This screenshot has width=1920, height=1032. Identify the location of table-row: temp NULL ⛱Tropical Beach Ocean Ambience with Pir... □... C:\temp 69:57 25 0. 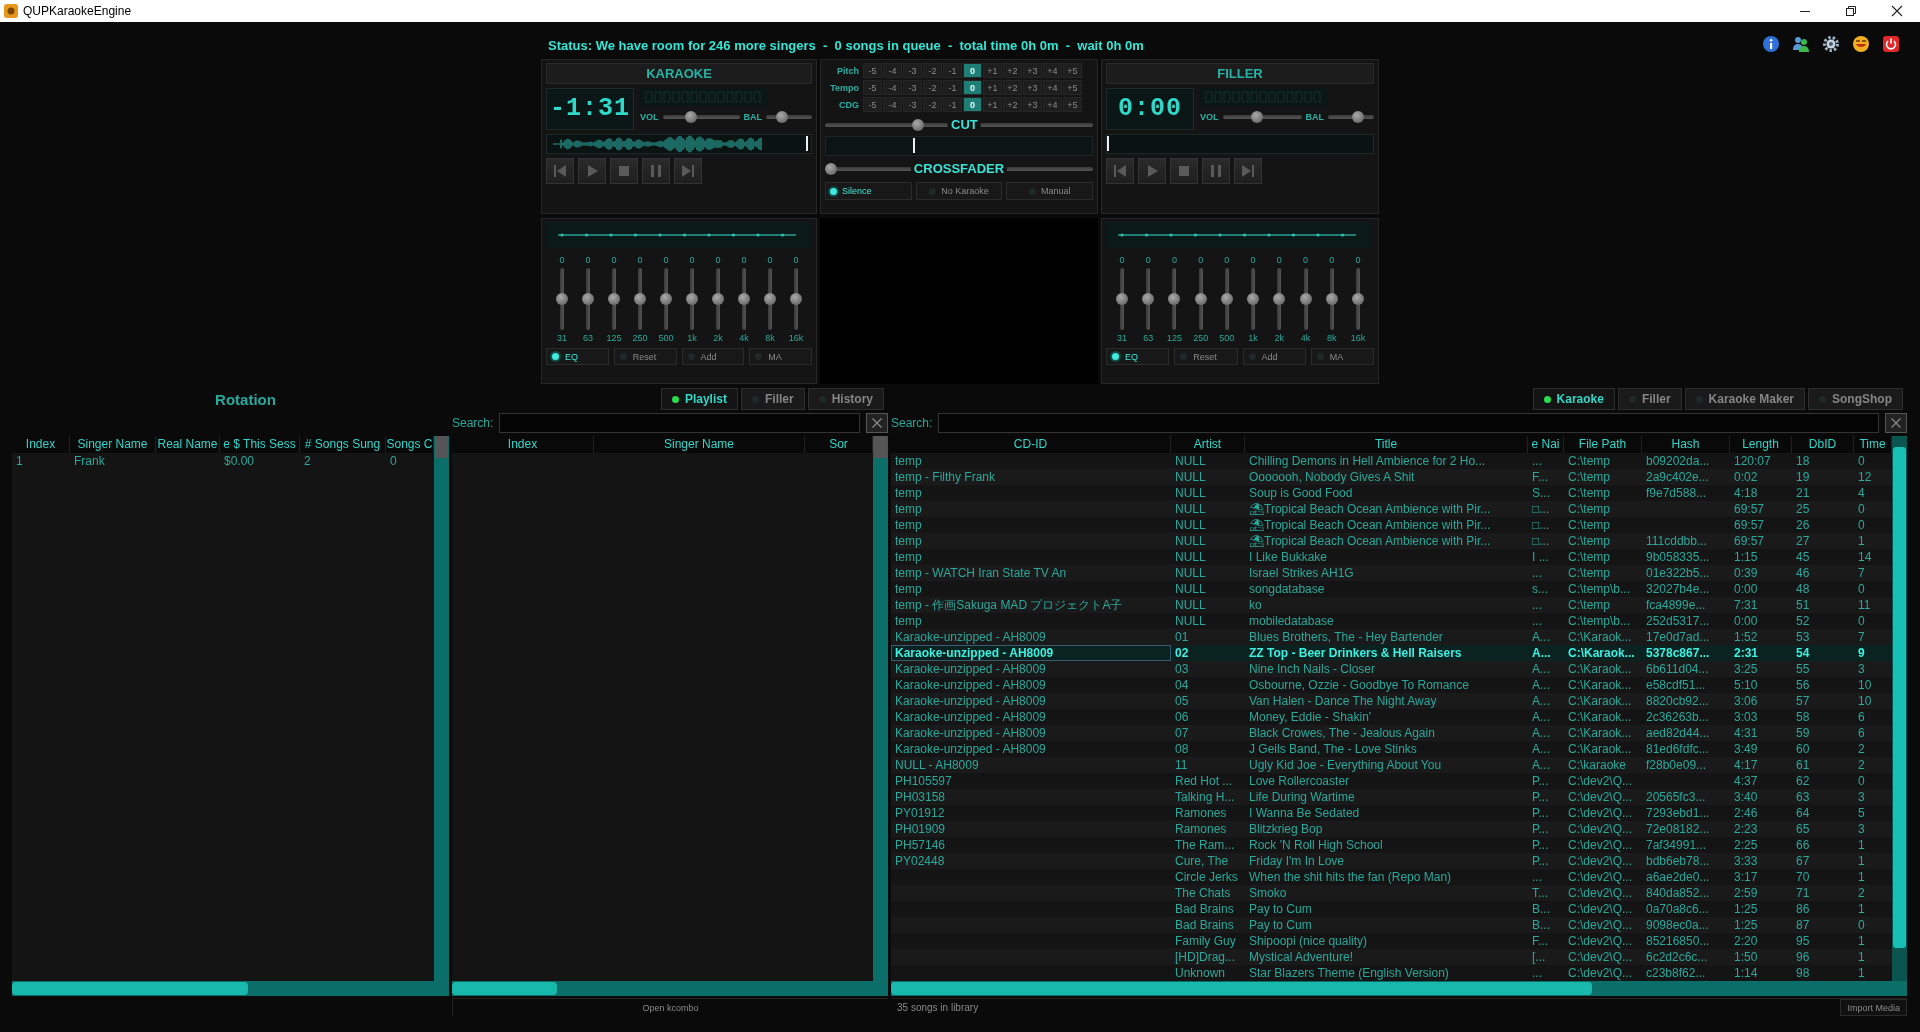
(1391, 509).